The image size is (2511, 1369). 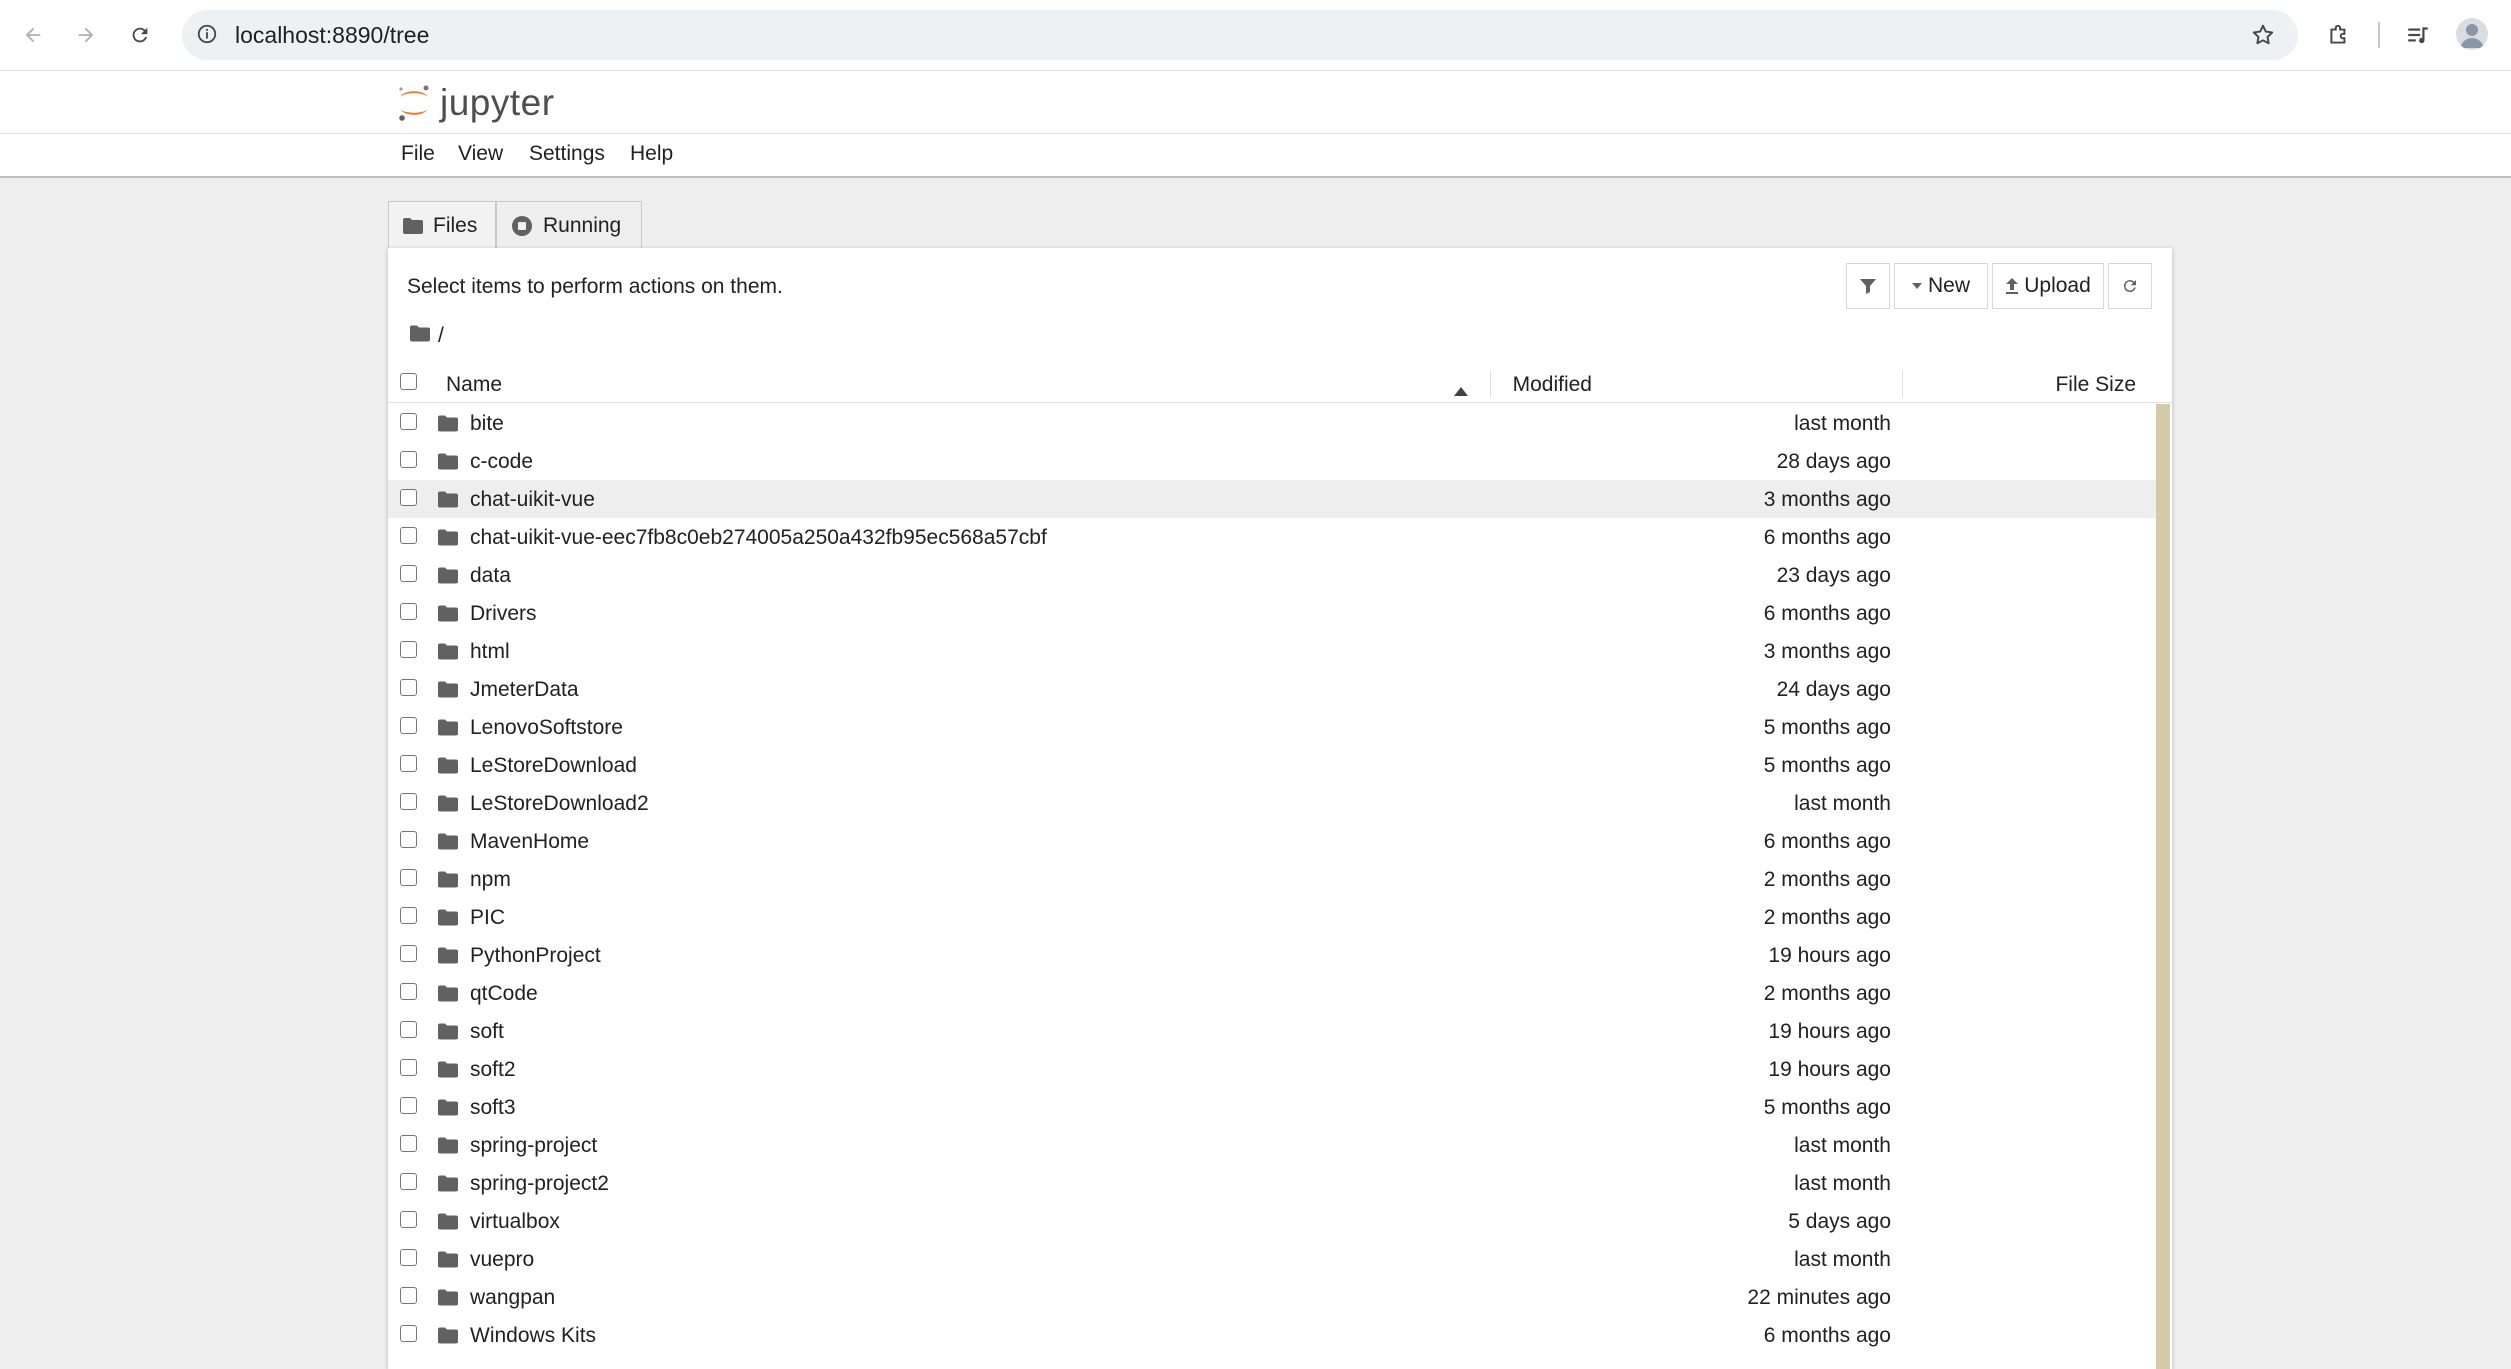 What do you see at coordinates (487, 1032) in the screenshot?
I see `item-name: soft` at bounding box center [487, 1032].